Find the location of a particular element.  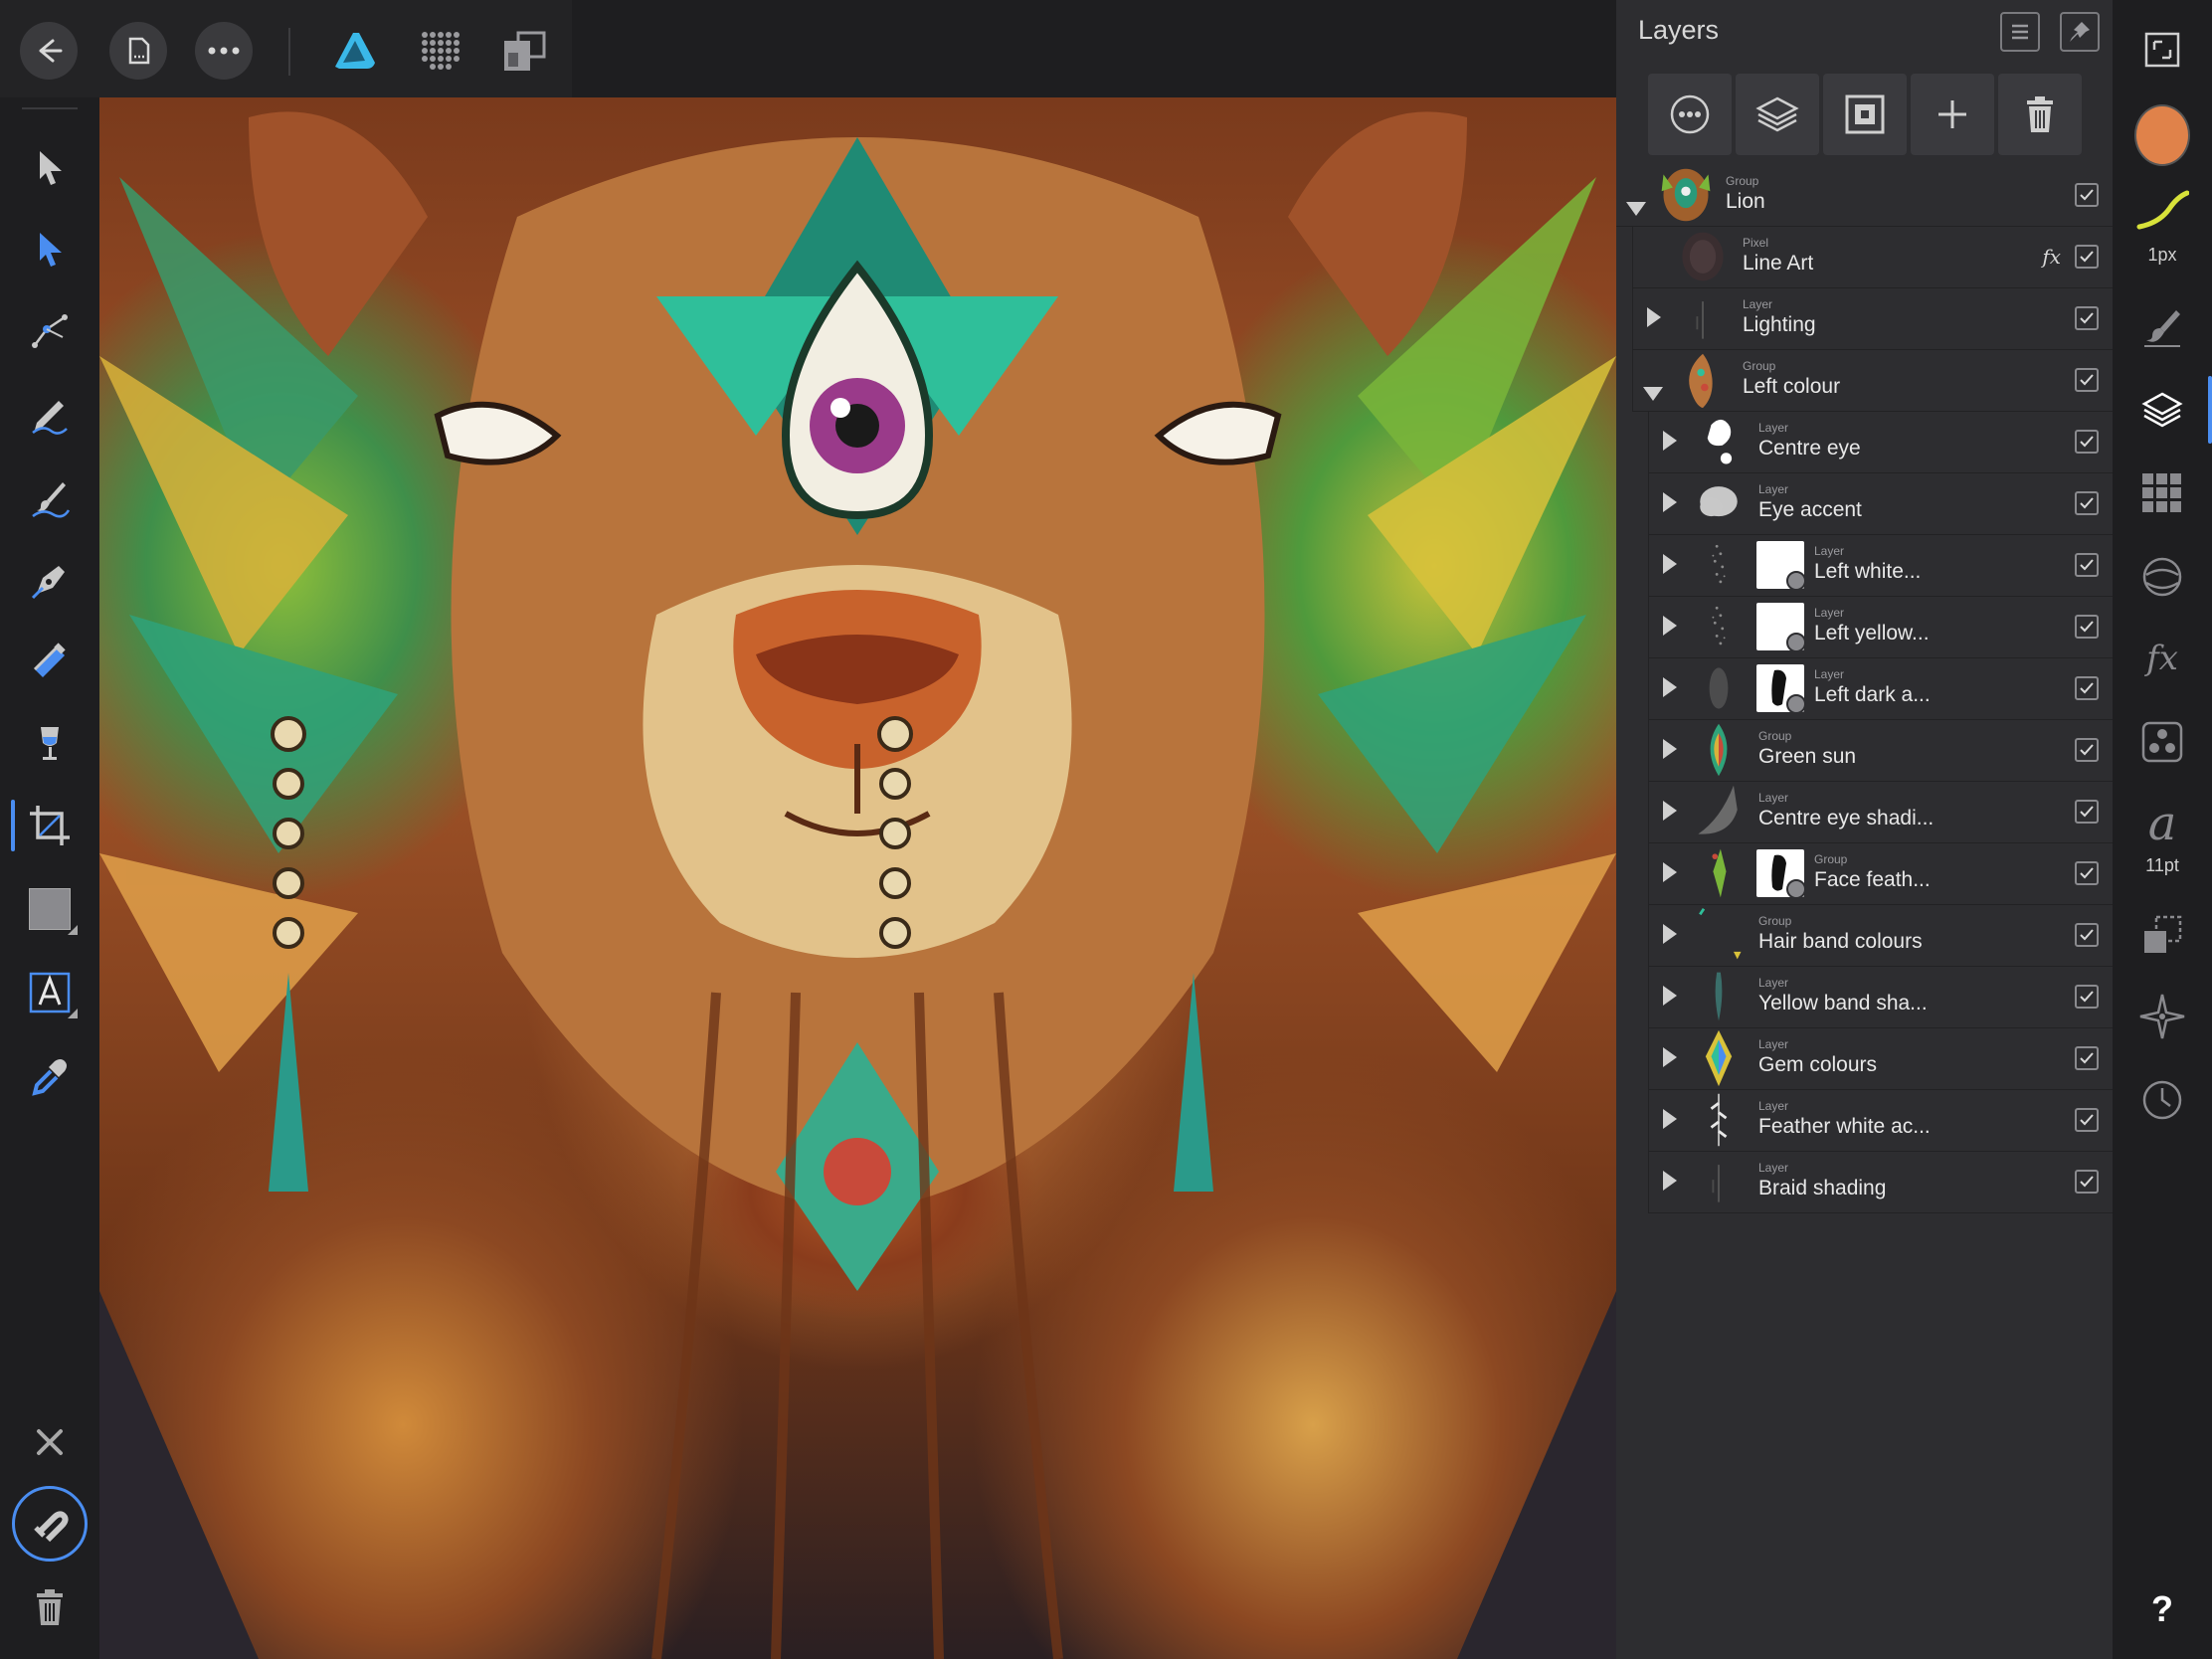

appearance-icon is located at coordinates (2162, 577).